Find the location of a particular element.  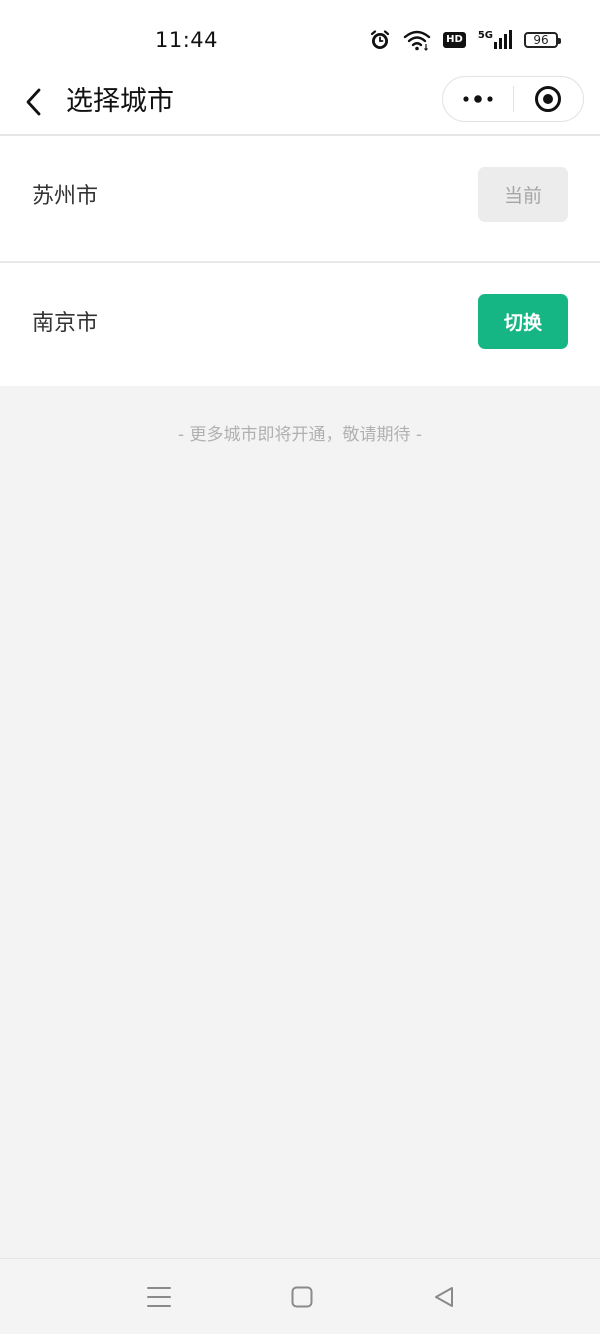

back-button is located at coordinates (34, 102).